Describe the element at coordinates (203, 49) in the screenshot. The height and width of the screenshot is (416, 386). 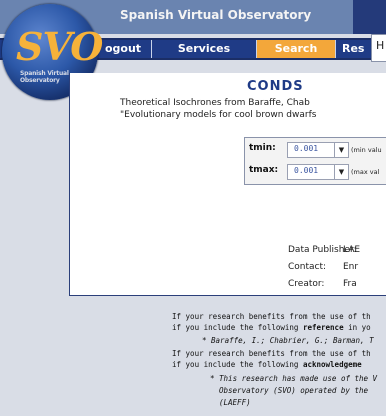
I see `nav-services: Services` at that location.